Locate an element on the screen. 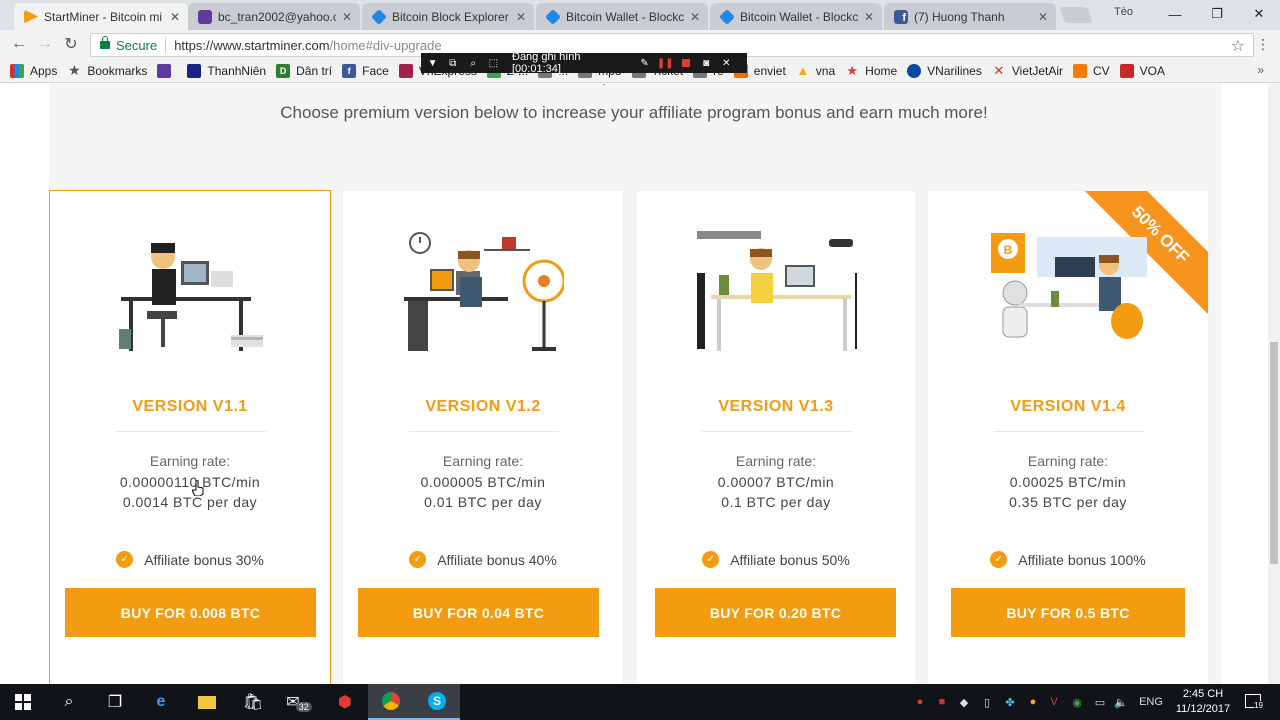  earning-per-day: 0.0014 BTC per day is located at coordinates (190, 502).